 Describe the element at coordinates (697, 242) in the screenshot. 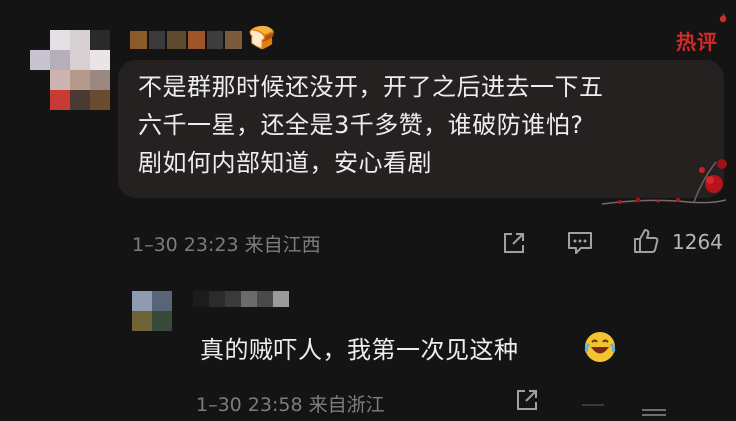

I see `like-count: 1264` at that location.